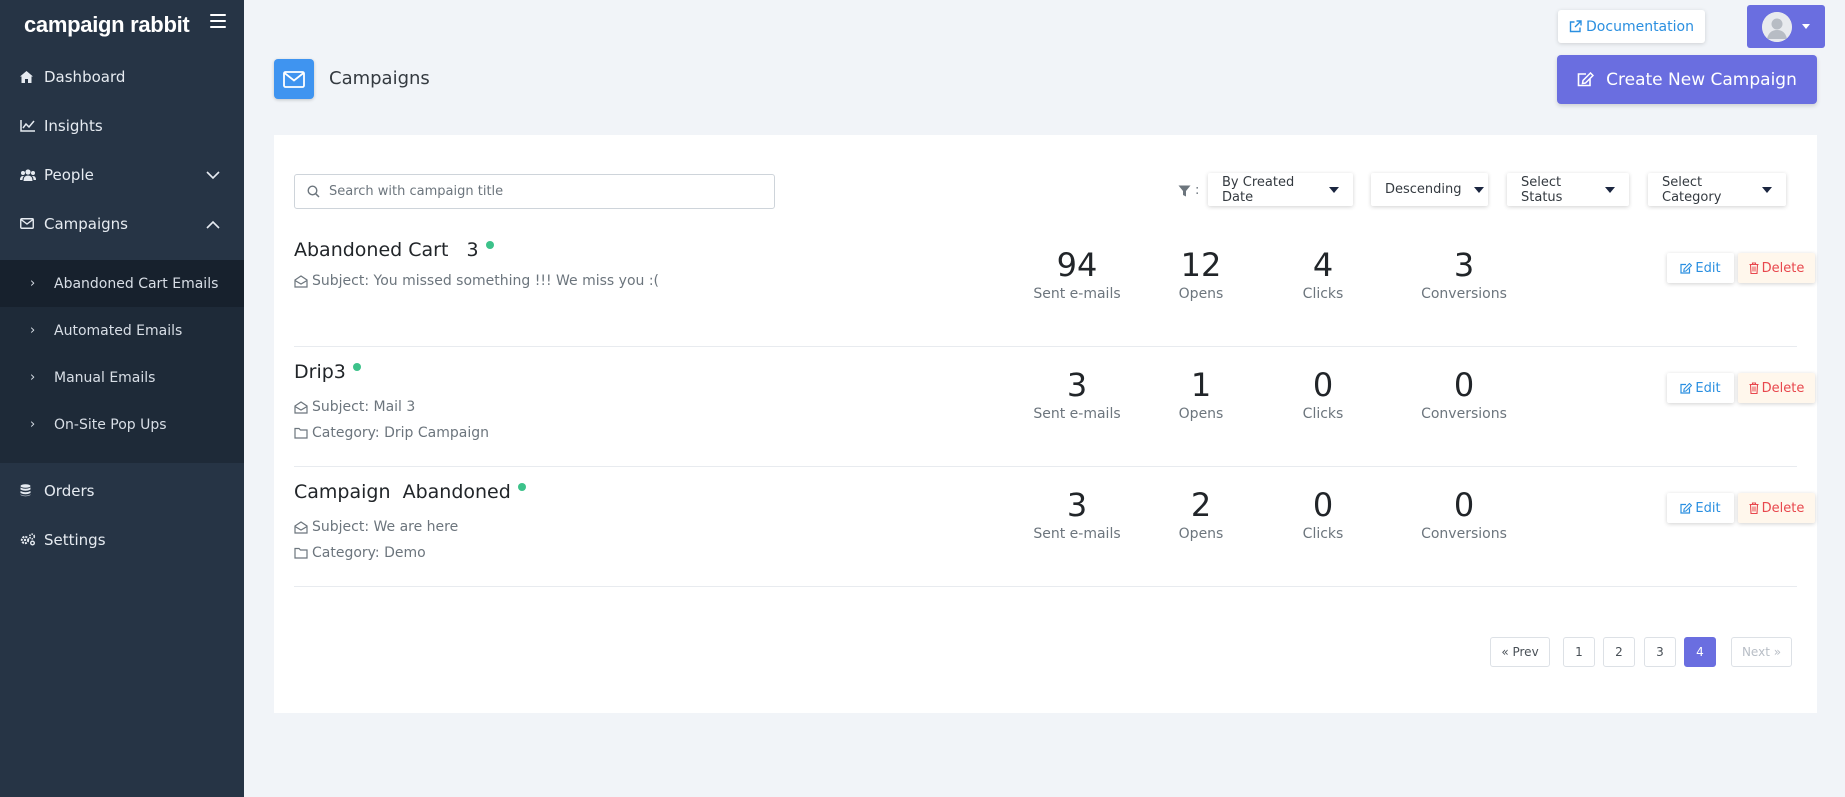 Image resolution: width=1845 pixels, height=797 pixels. What do you see at coordinates (122, 174) in the screenshot?
I see `sidebar-item-people: People` at bounding box center [122, 174].